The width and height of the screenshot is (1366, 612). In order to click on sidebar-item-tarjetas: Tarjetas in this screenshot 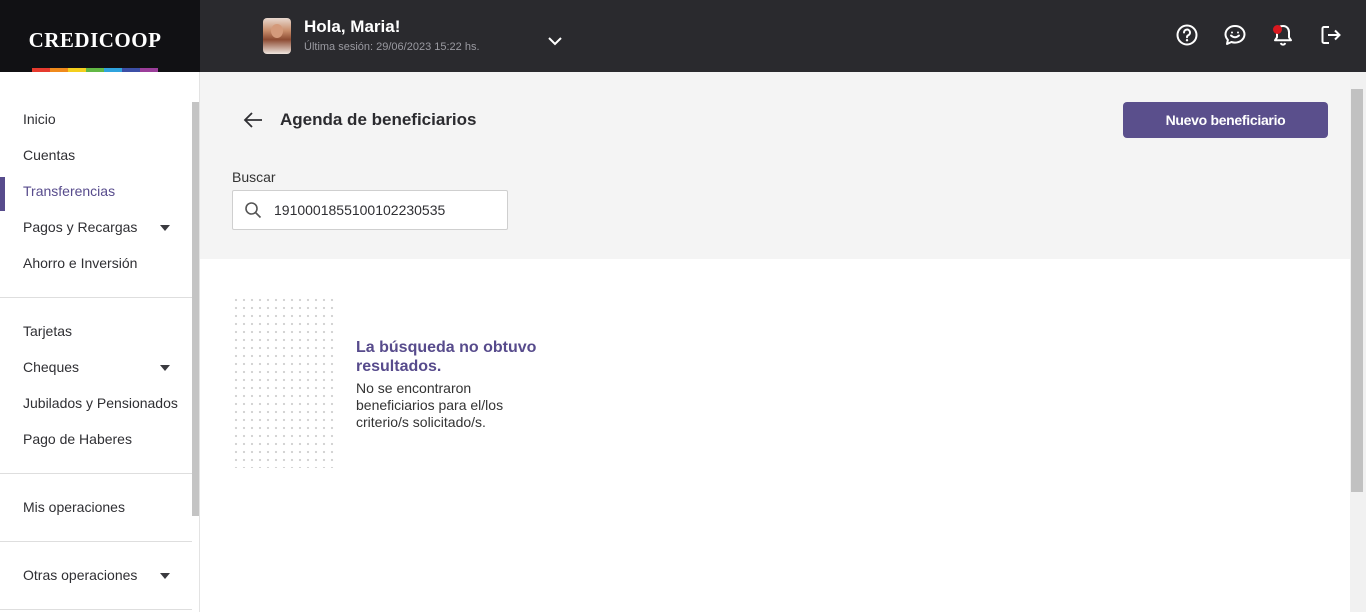, I will do `click(96, 331)`.